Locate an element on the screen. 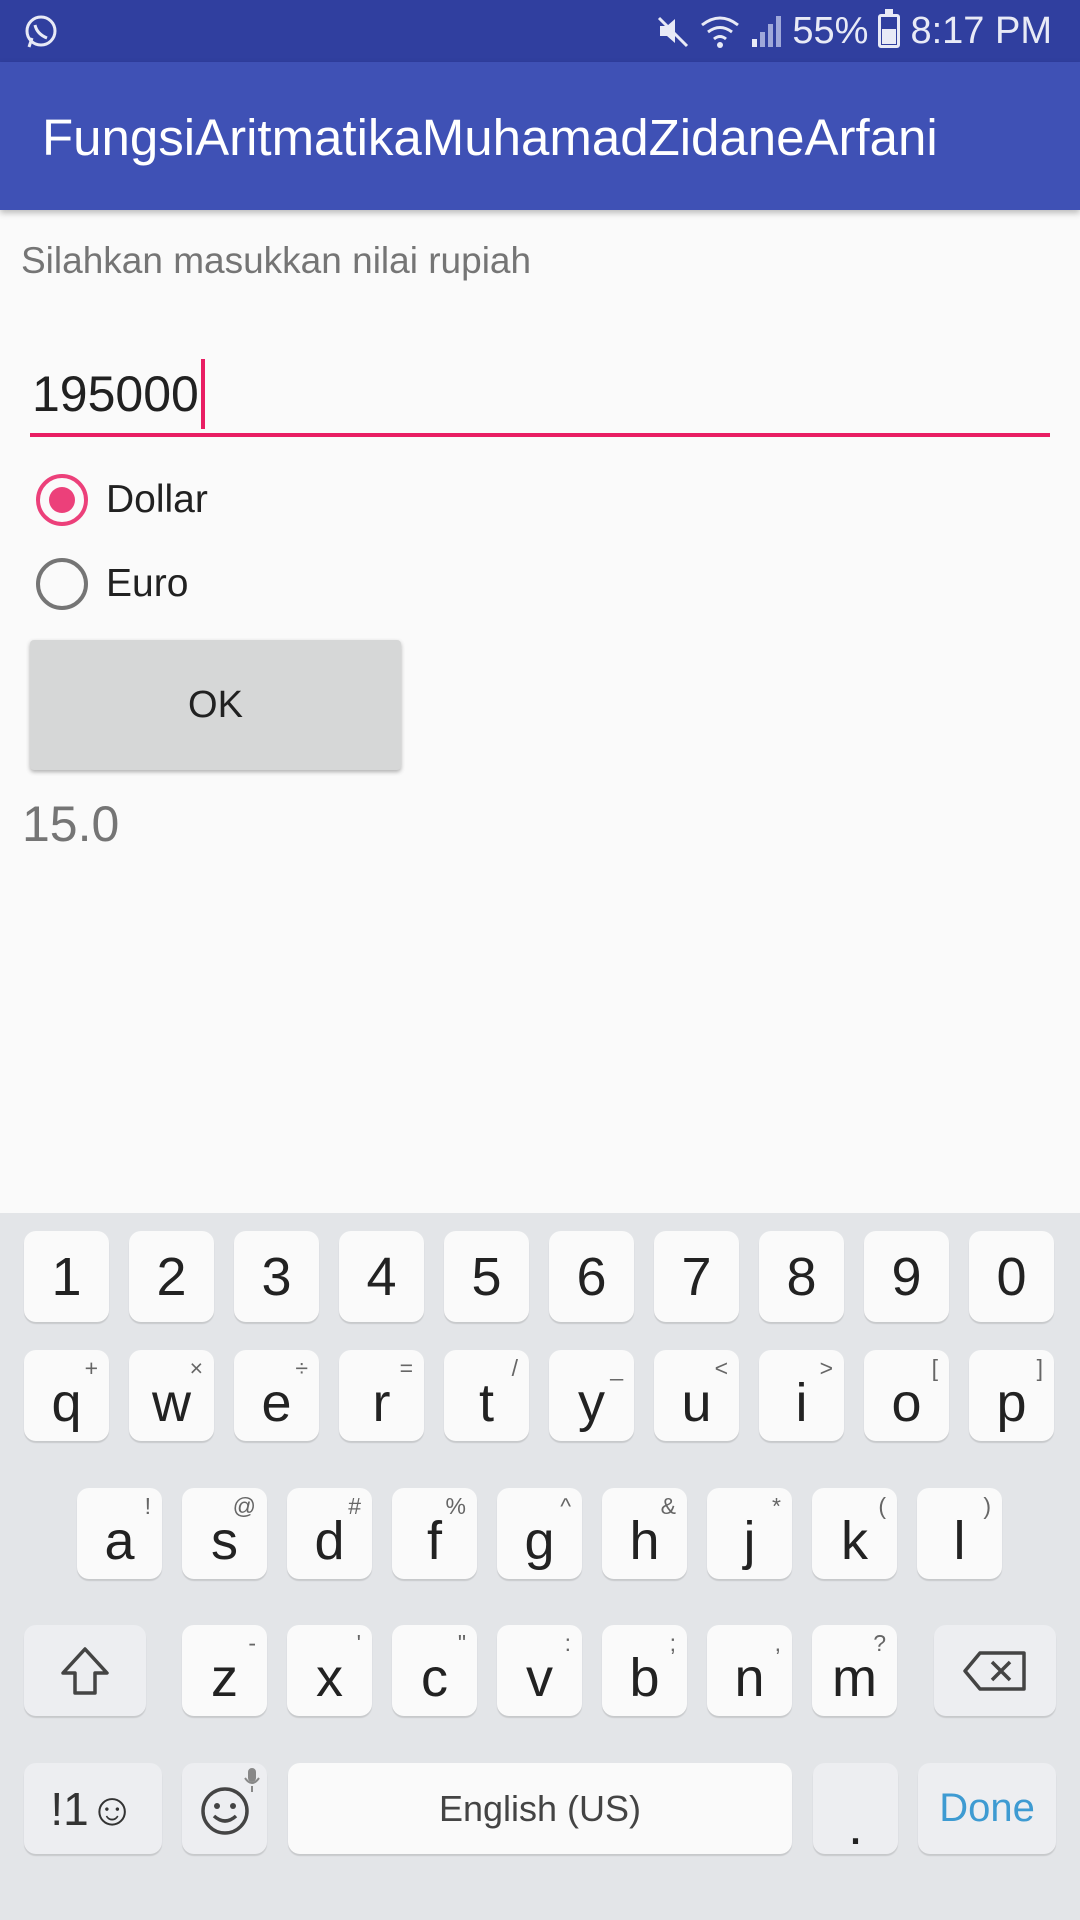  key-h: h & is located at coordinates (644, 1533).